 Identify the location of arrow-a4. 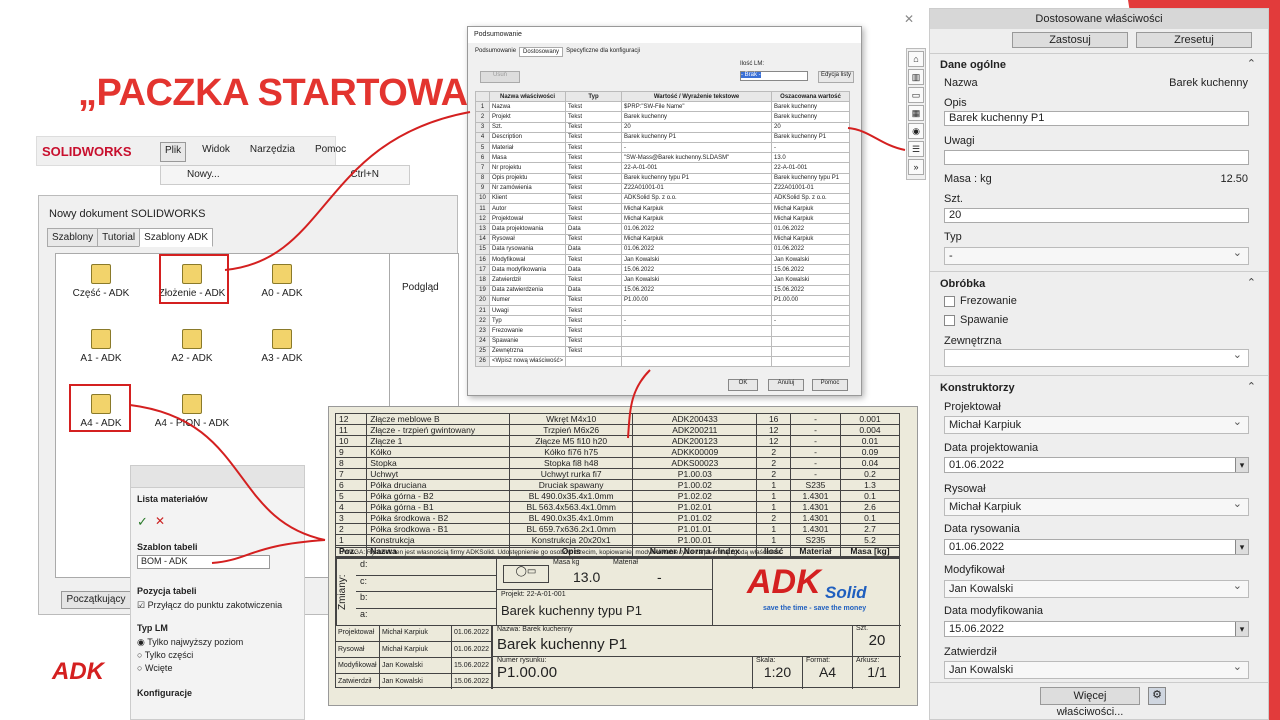
(227, 472).